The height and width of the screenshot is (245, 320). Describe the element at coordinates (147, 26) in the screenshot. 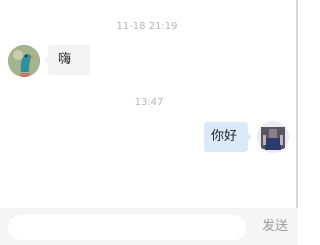

I see `message-timestamp: 11-18 21:19` at that location.